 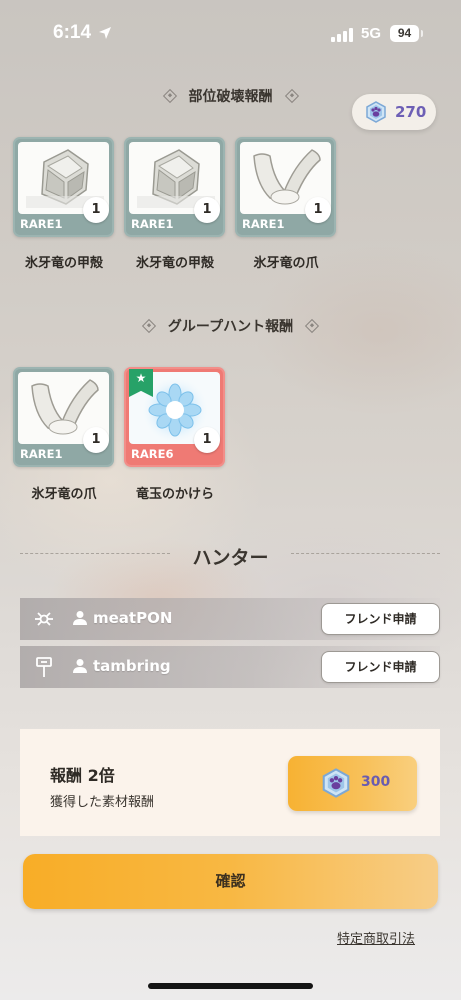 I want to click on double-reward-title: 報酬 2倍, so click(x=82, y=775).